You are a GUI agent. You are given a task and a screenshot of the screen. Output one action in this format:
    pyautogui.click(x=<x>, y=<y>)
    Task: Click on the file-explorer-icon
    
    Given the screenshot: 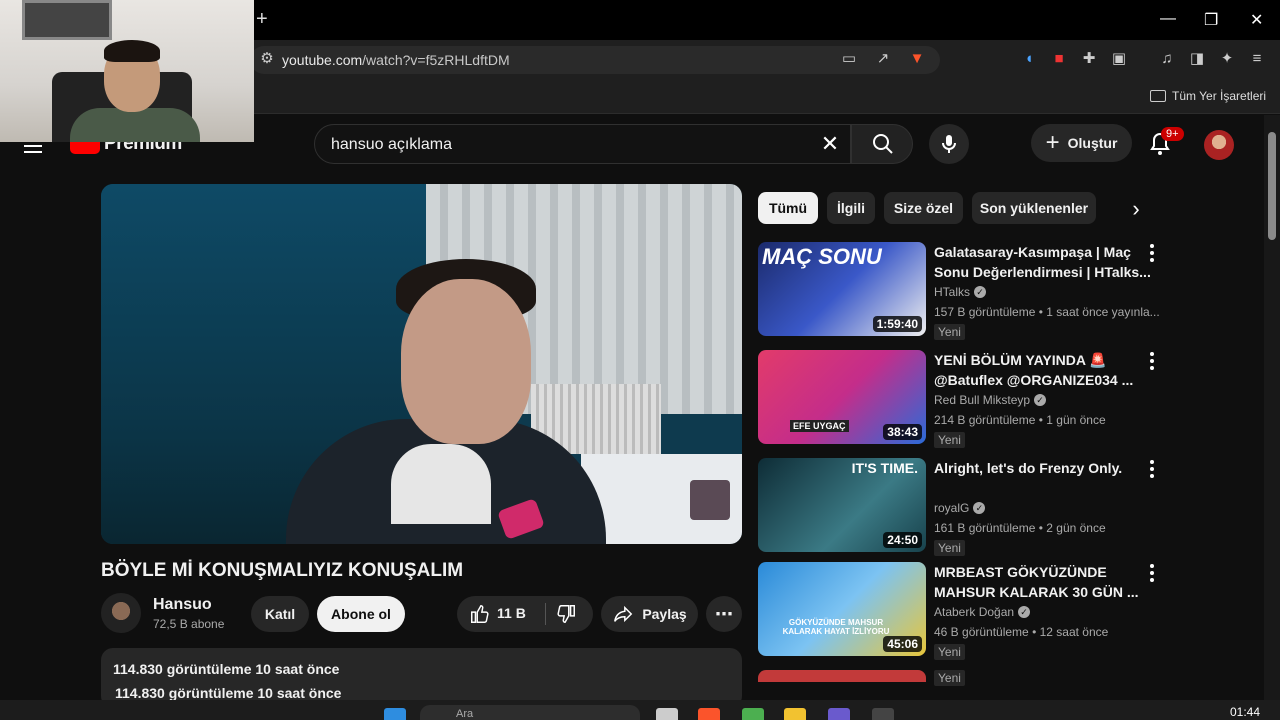 What is the action you would take?
    pyautogui.click(x=795, y=714)
    